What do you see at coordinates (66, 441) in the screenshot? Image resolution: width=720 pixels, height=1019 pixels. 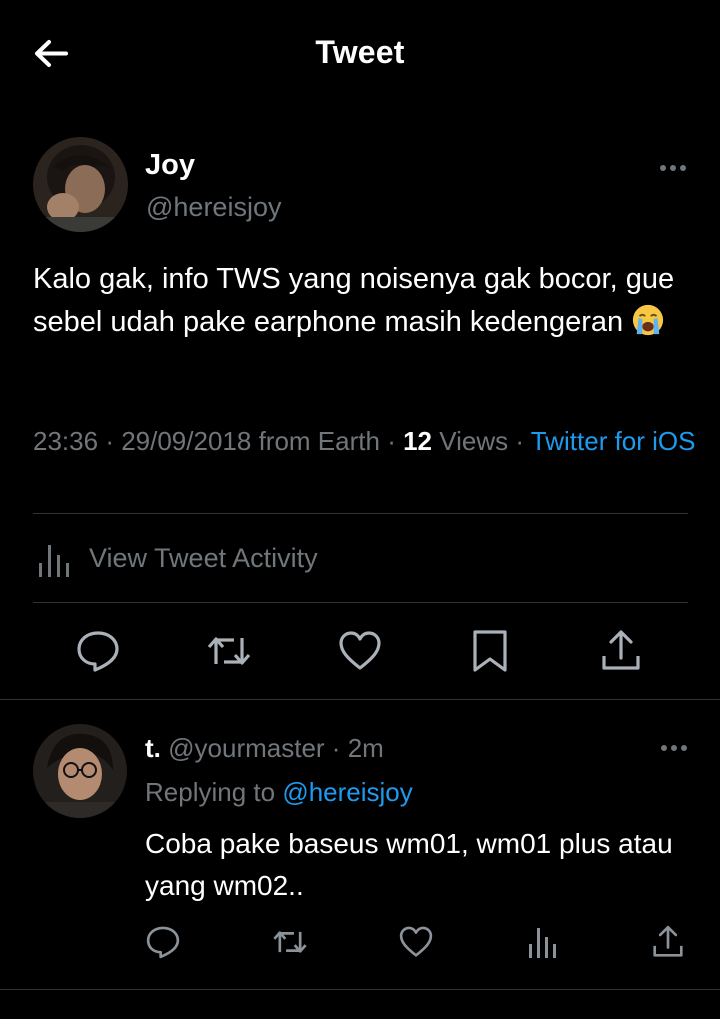 I see `tweet-time: 23:36` at bounding box center [66, 441].